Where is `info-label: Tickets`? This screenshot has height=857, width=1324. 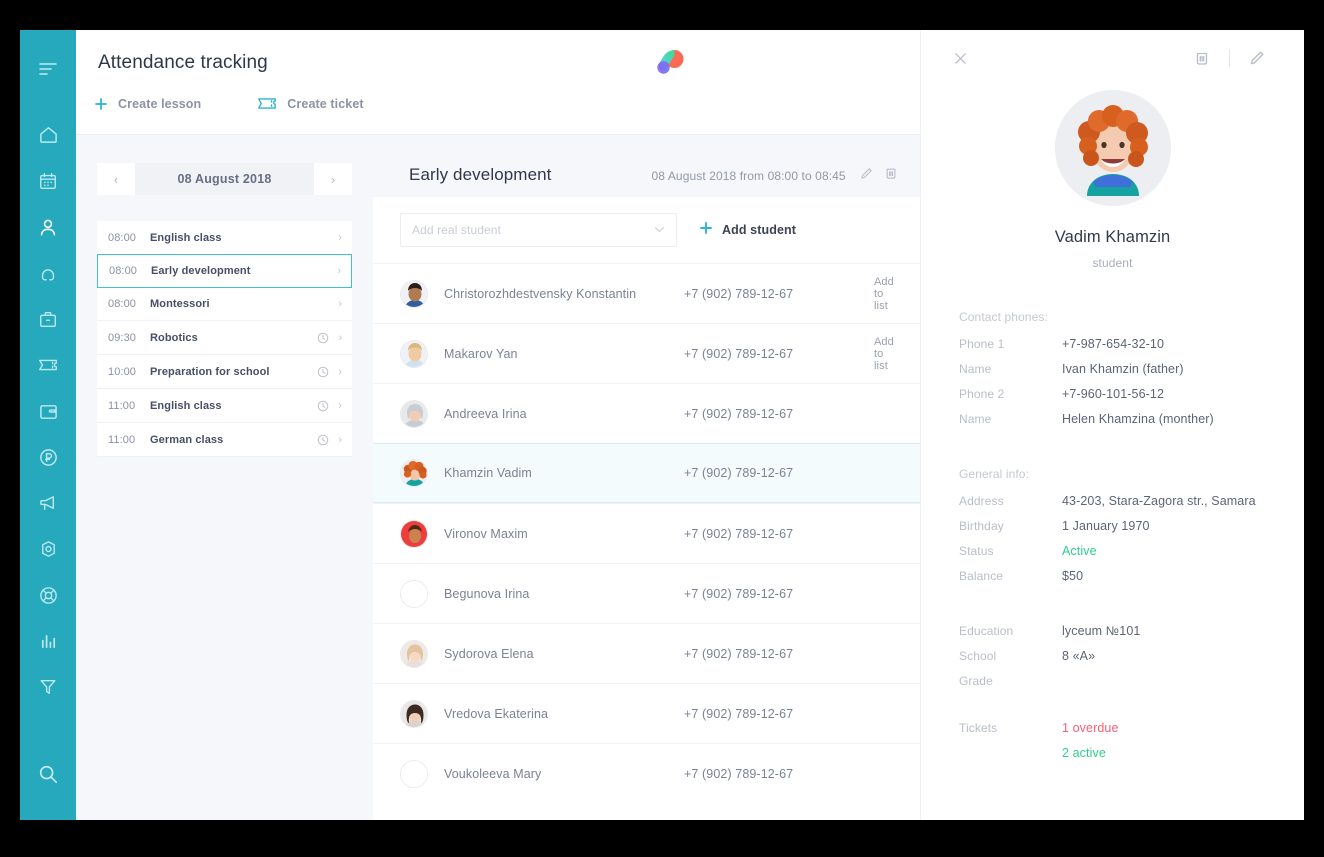 info-label: Tickets is located at coordinates (978, 728).